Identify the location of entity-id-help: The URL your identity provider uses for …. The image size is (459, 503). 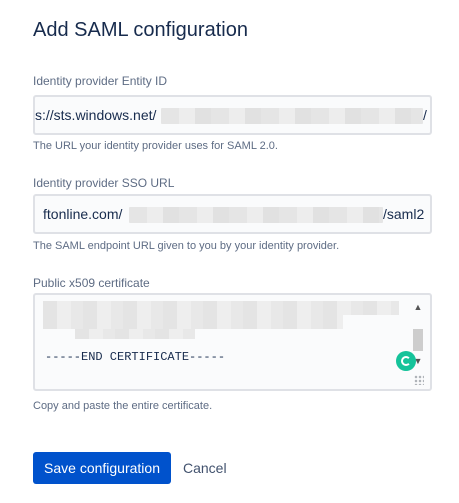
(155, 146).